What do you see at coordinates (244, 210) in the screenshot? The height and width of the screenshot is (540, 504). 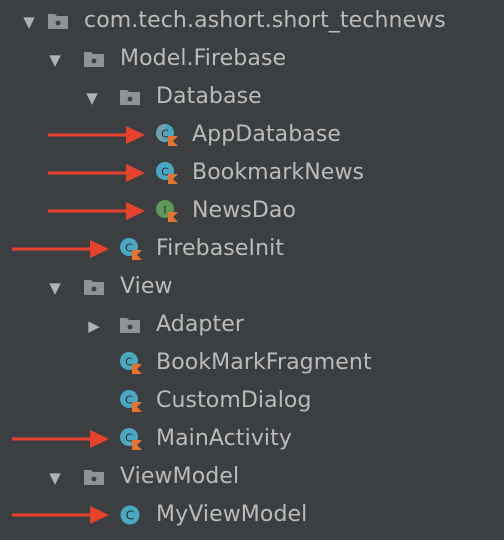 I see `tree-item-label: NewsDao` at bounding box center [244, 210].